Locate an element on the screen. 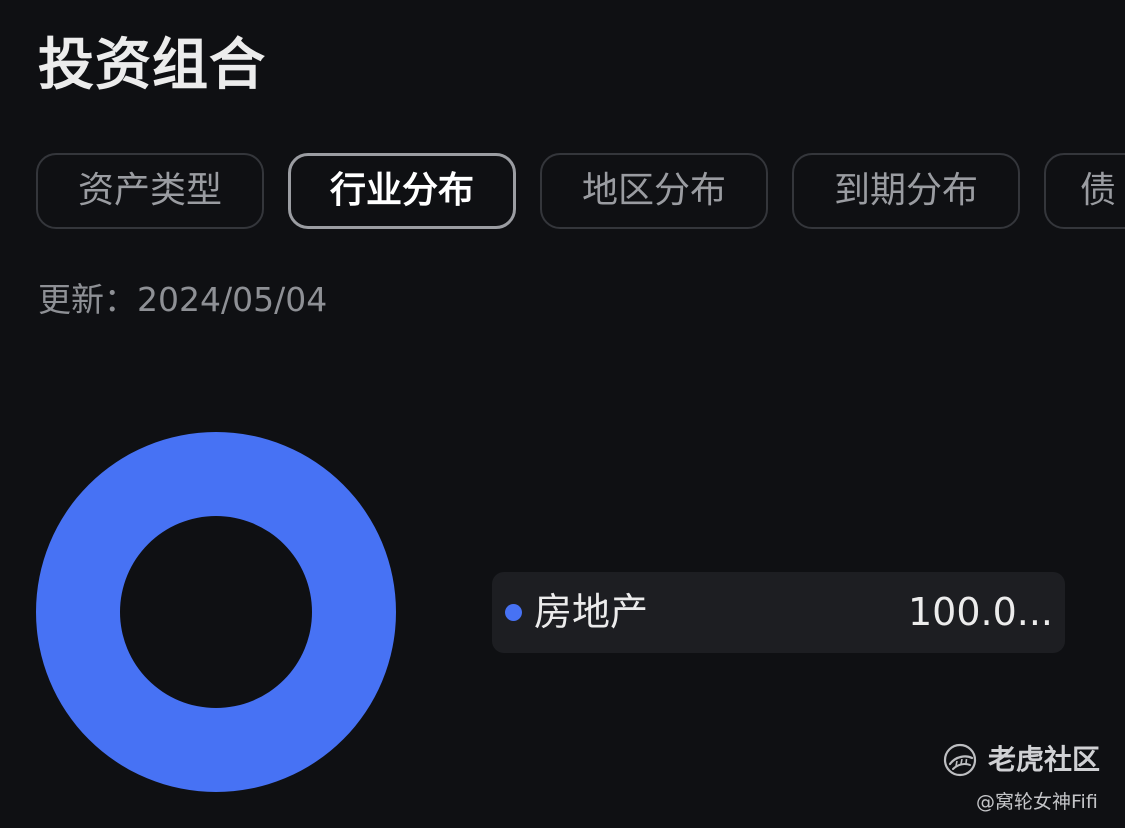  tab-bar: 资产类型 行业分布 地区分布 到期分布 债 is located at coordinates (562, 192).